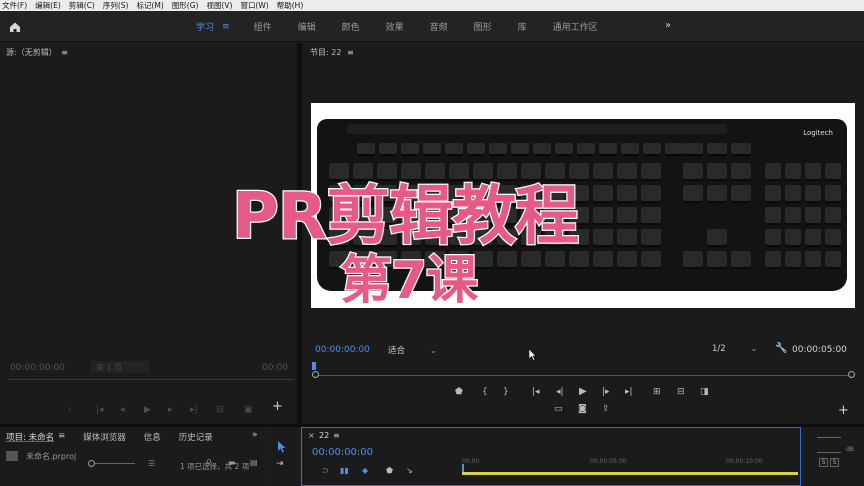 Image resolution: width=864 pixels, height=486 pixels. Describe the element at coordinates (433, 351) in the screenshot. I see `chevron-down-icon: ⌄` at that location.